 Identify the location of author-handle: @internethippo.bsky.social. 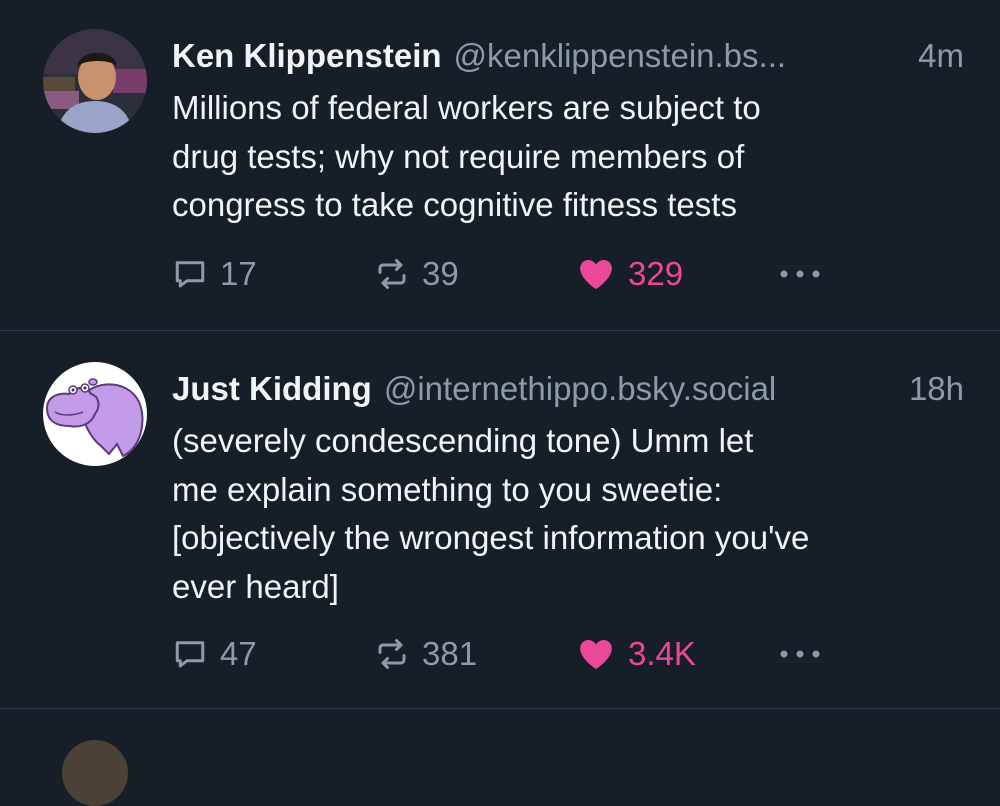
(640, 389).